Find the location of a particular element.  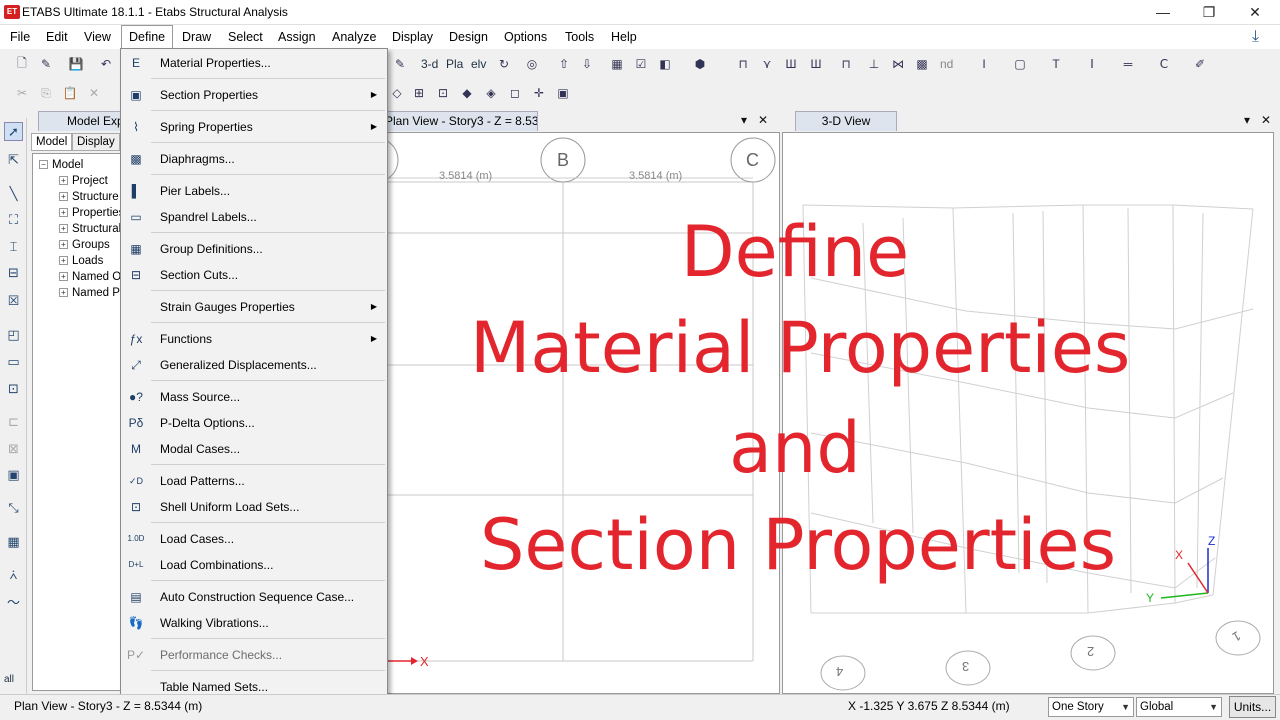

tree-item-loads: + Loads is located at coordinates (81, 261).